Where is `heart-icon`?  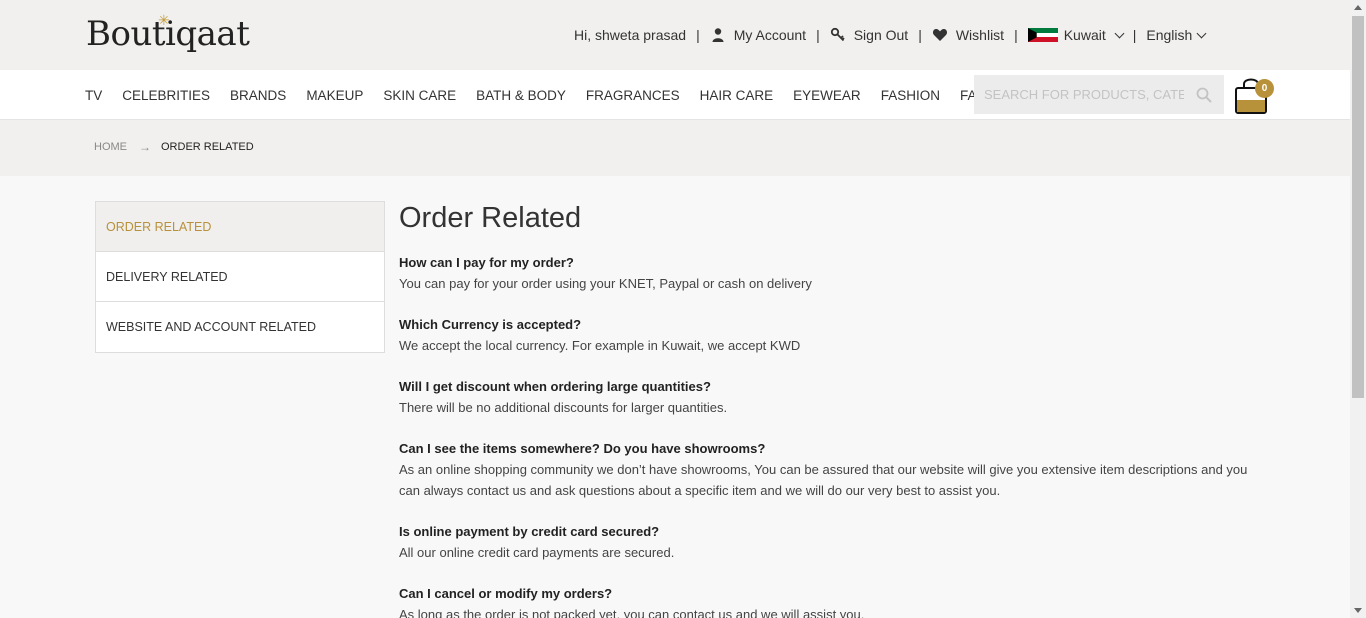 heart-icon is located at coordinates (939, 35).